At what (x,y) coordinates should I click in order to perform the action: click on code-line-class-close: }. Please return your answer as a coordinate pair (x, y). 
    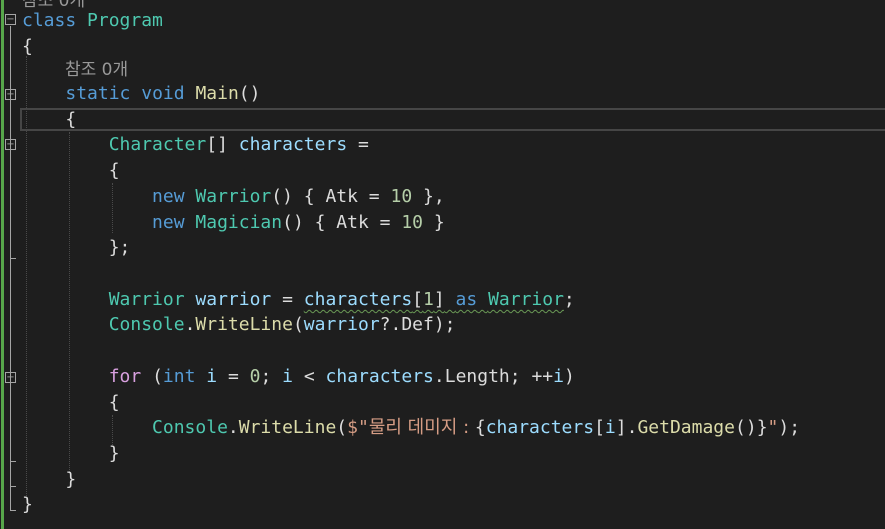
    Looking at the image, I should click on (27, 504).